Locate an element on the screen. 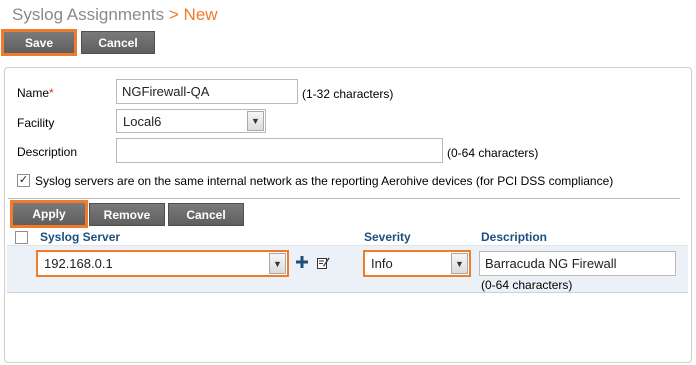 The height and width of the screenshot is (365, 696). column-header-severity: Severity is located at coordinates (387, 237).